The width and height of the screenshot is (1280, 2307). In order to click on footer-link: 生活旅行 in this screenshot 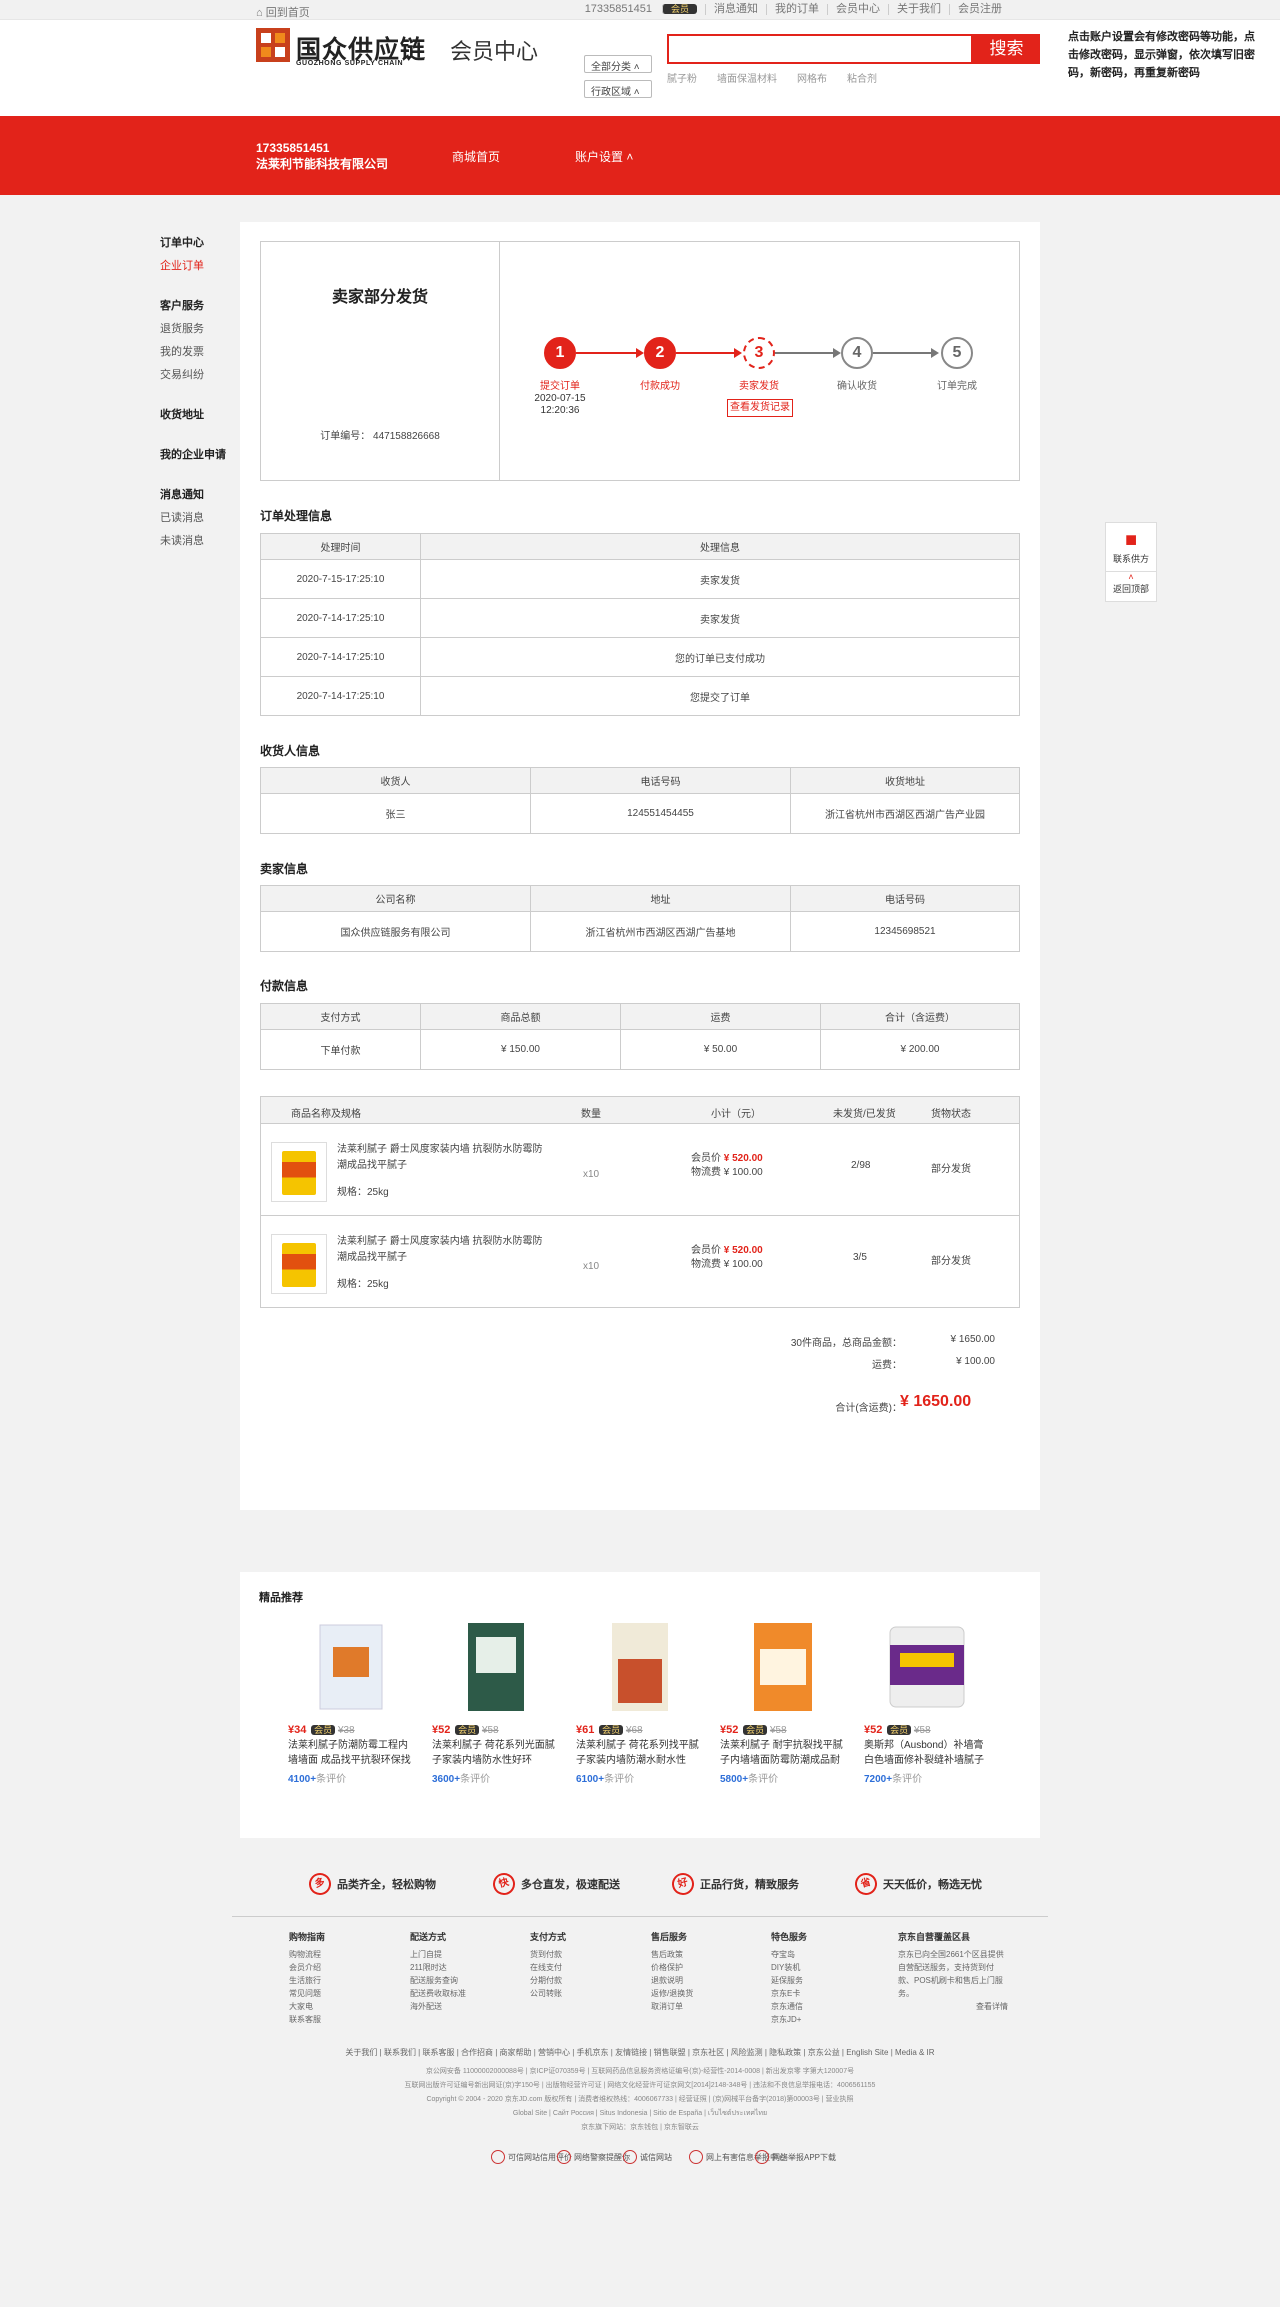, I will do `click(307, 1980)`.